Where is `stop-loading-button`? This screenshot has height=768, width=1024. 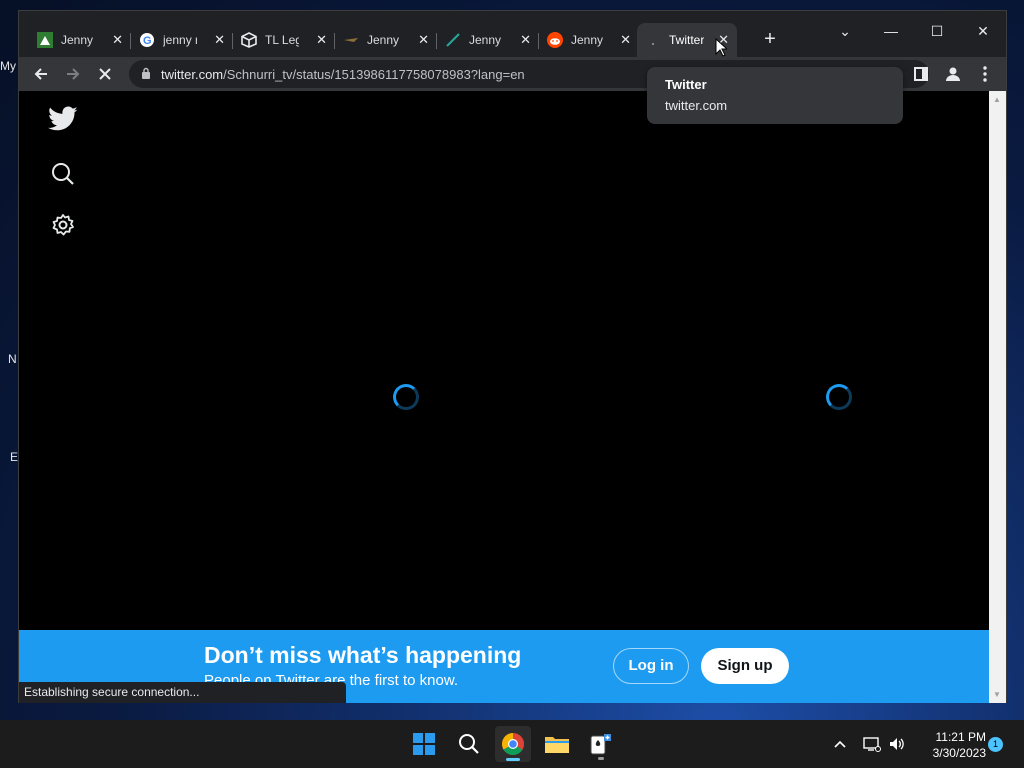
stop-loading-button is located at coordinates (105, 74).